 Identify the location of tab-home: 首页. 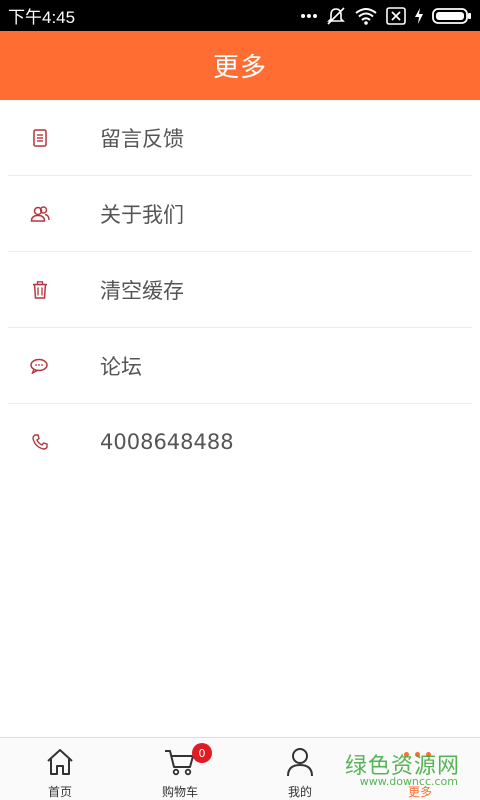
(60, 769).